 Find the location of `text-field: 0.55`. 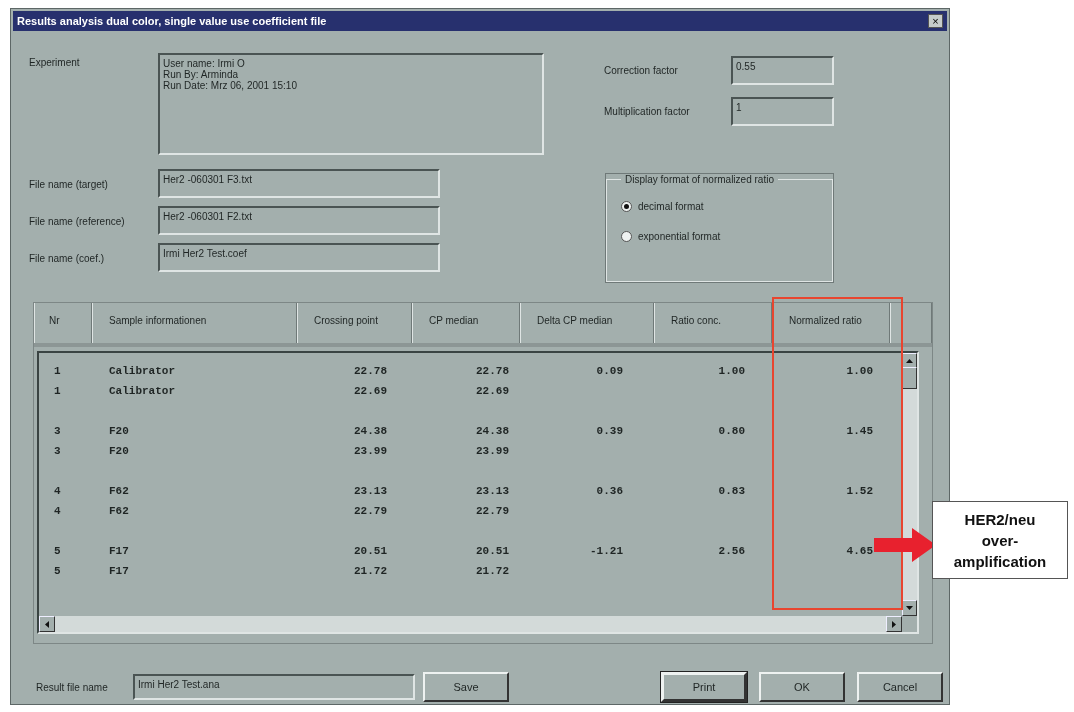

text-field: 0.55 is located at coordinates (782, 70).